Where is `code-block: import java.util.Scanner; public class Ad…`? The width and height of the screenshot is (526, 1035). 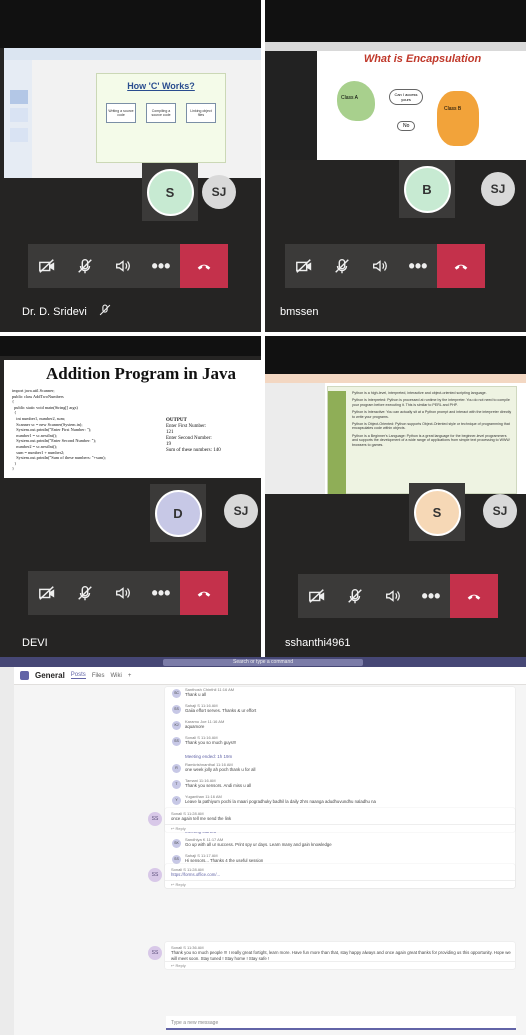 code-block: import java.util.Scanner; public class Ad… is located at coordinates (59, 430).